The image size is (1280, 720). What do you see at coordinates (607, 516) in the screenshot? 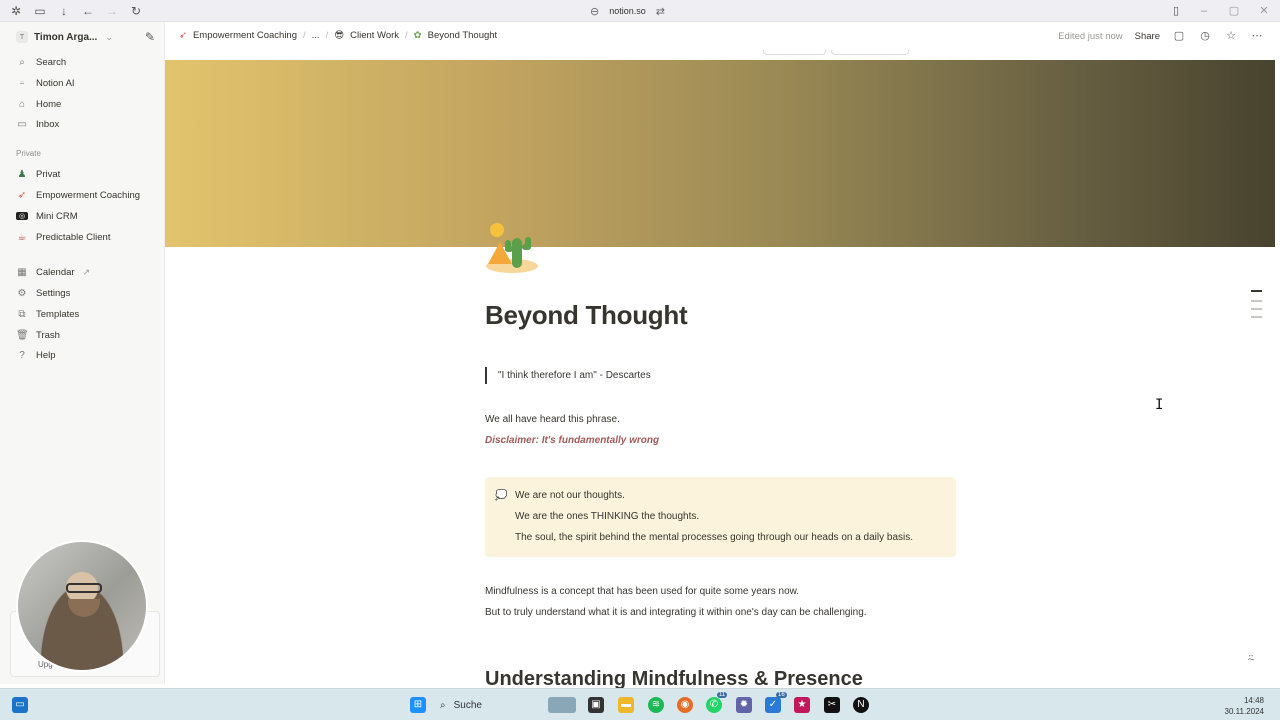
I see `callout-line: We are the ones THINKING the thoughts.` at bounding box center [607, 516].